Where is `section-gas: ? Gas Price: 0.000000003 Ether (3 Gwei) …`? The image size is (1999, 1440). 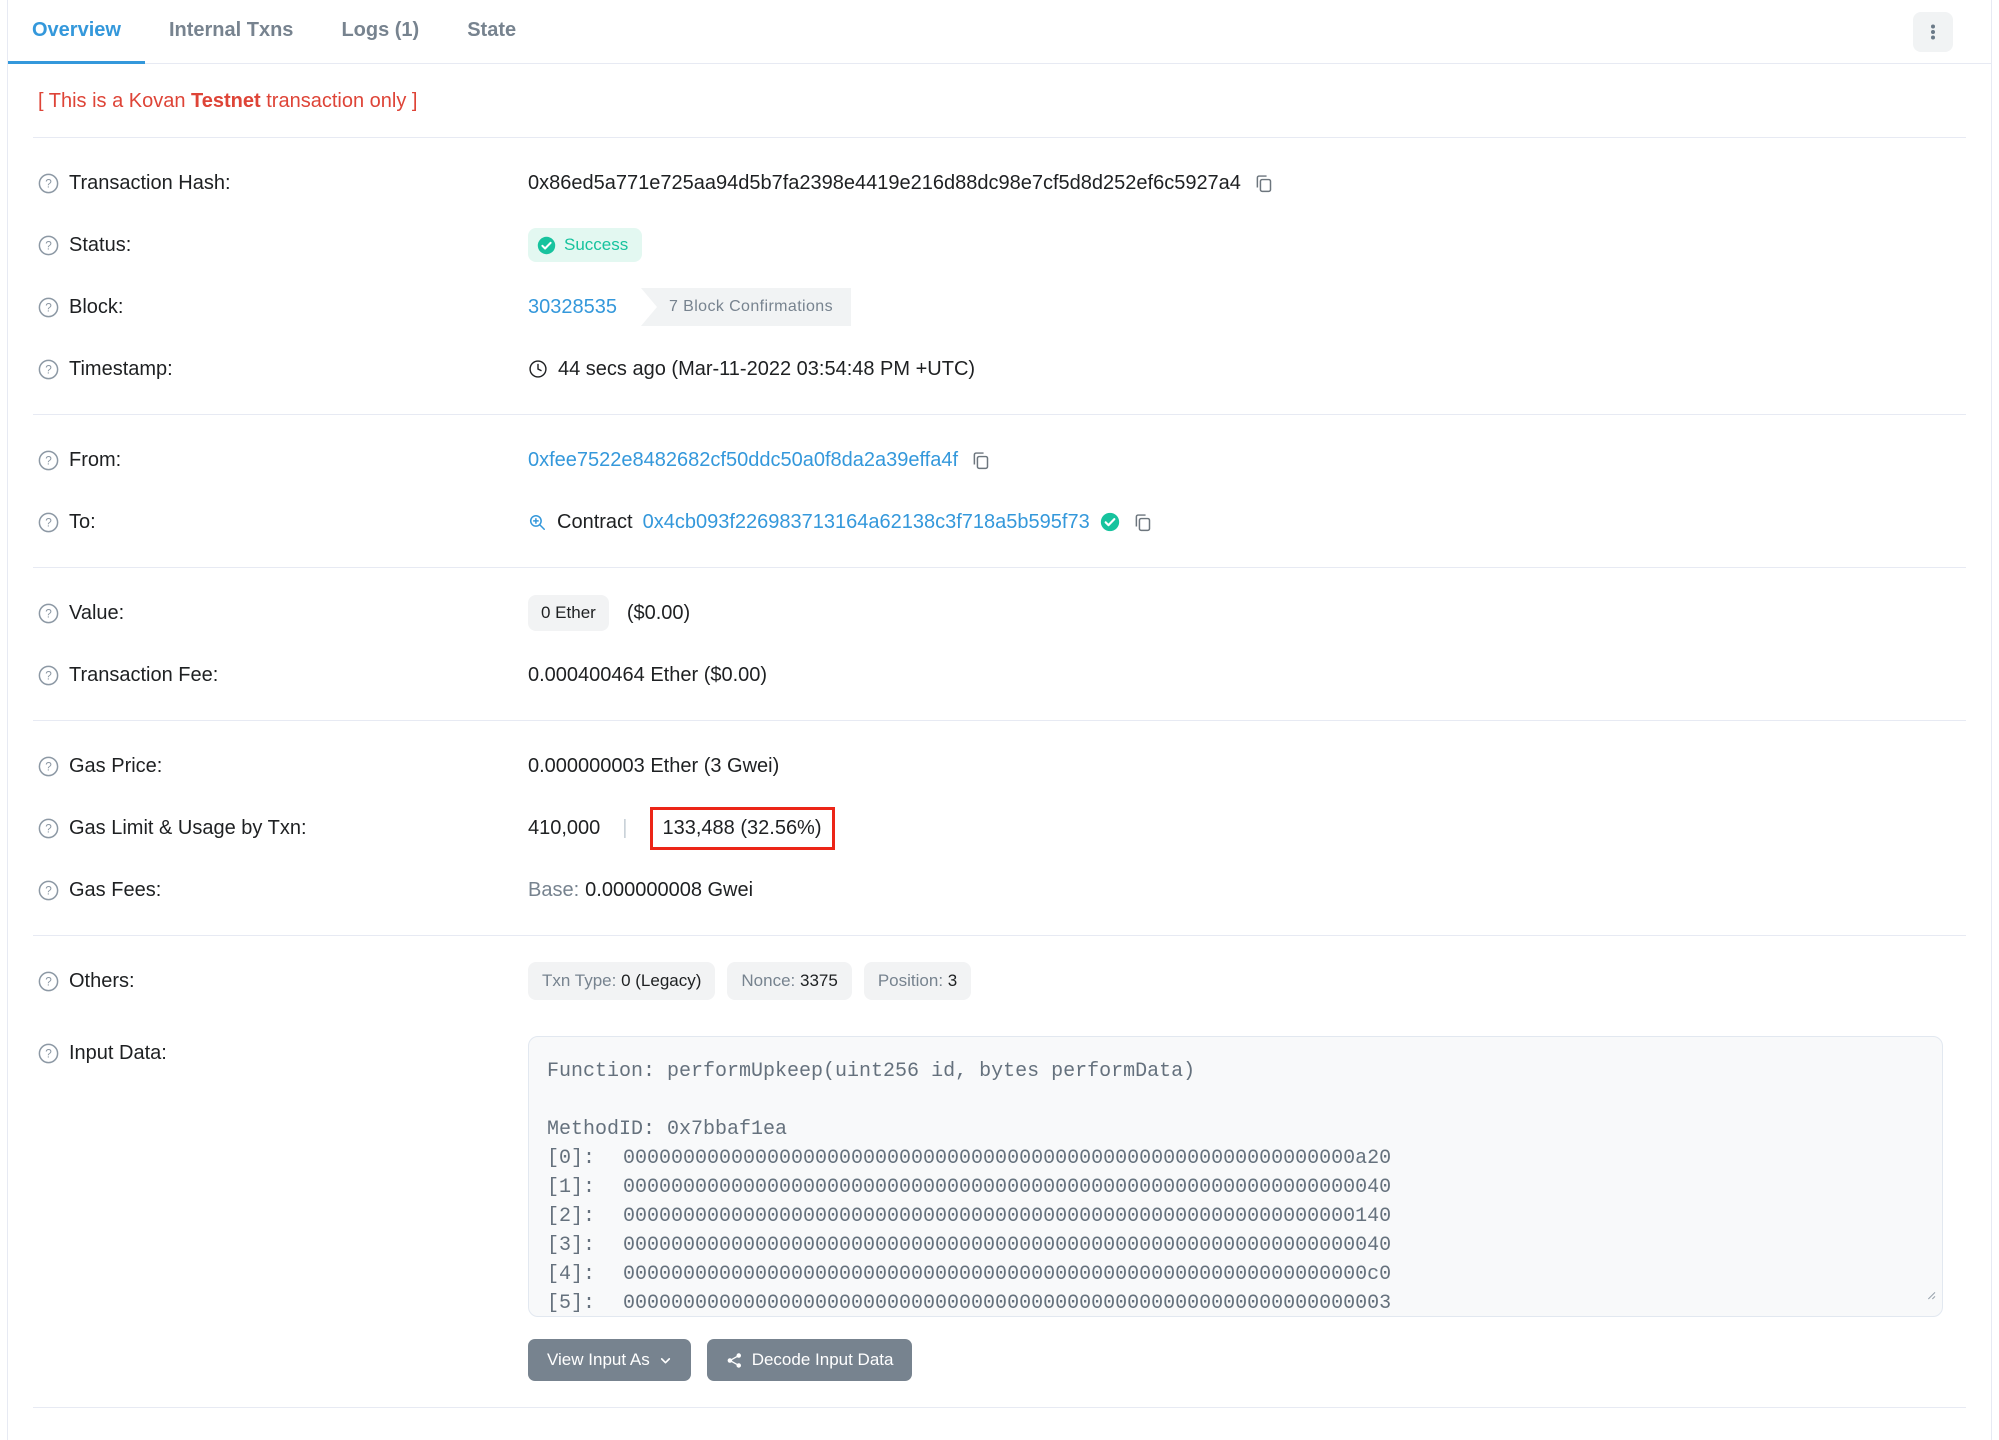
section-gas: ? Gas Price: 0.000000003 Ether (3 Gwei) … is located at coordinates (999, 828).